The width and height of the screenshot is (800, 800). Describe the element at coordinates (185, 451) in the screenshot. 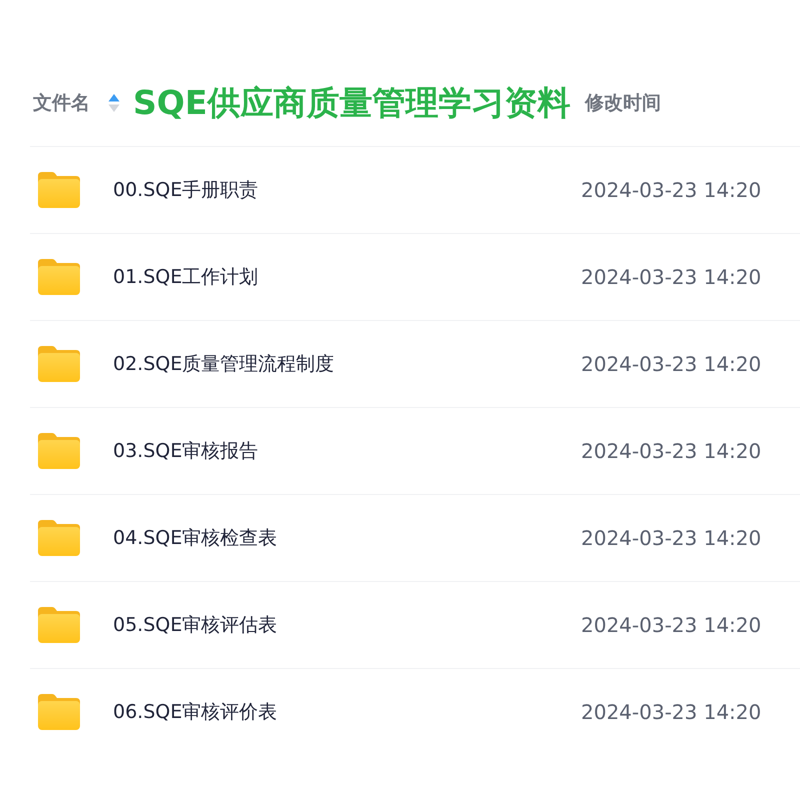

I see `folder-name: 03.SQE审核报告` at that location.